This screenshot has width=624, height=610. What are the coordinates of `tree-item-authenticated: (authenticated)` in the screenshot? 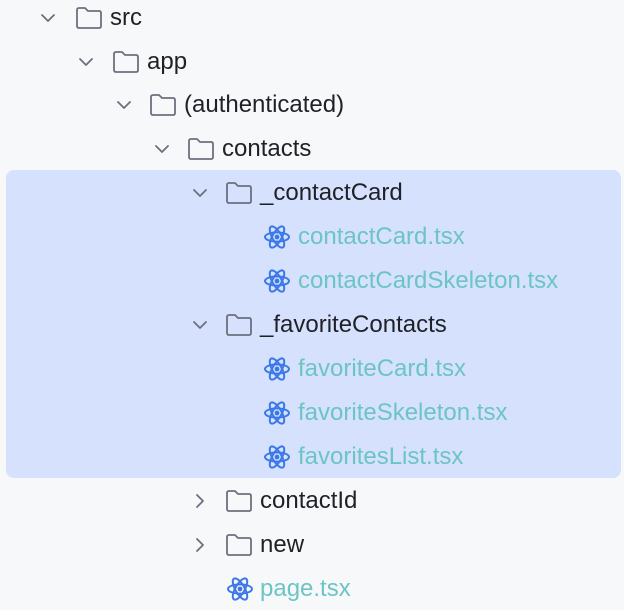 It's located at (312, 105).